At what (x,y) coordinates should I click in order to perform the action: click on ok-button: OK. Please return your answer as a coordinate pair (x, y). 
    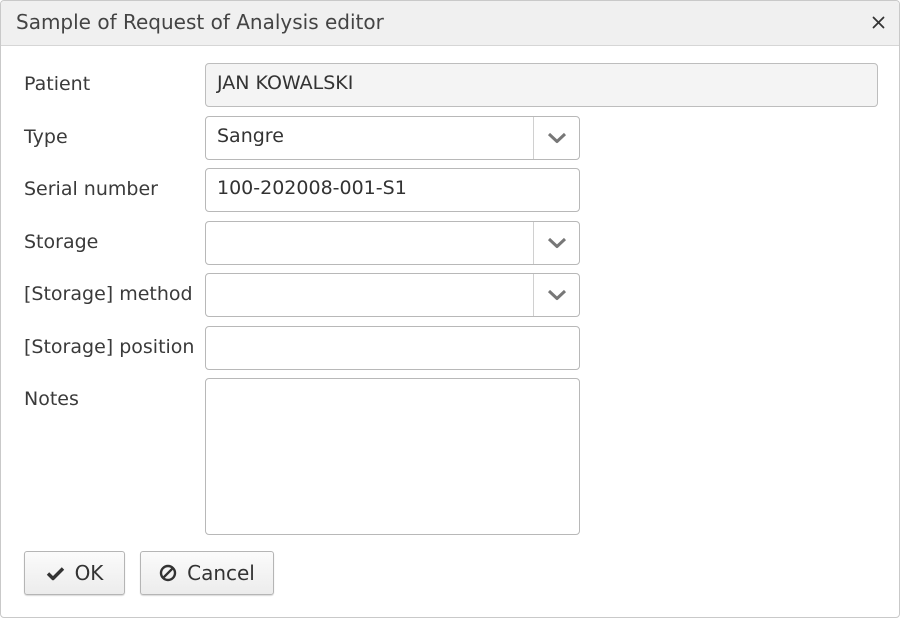
    Looking at the image, I should click on (74, 573).